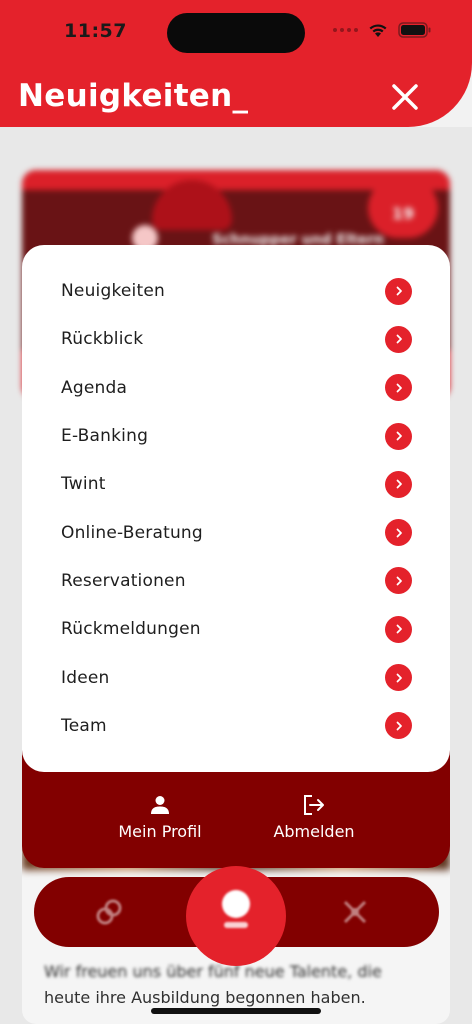 The image size is (472, 1024). What do you see at coordinates (236, 33) in the screenshot?
I see `dynamic-island` at bounding box center [236, 33].